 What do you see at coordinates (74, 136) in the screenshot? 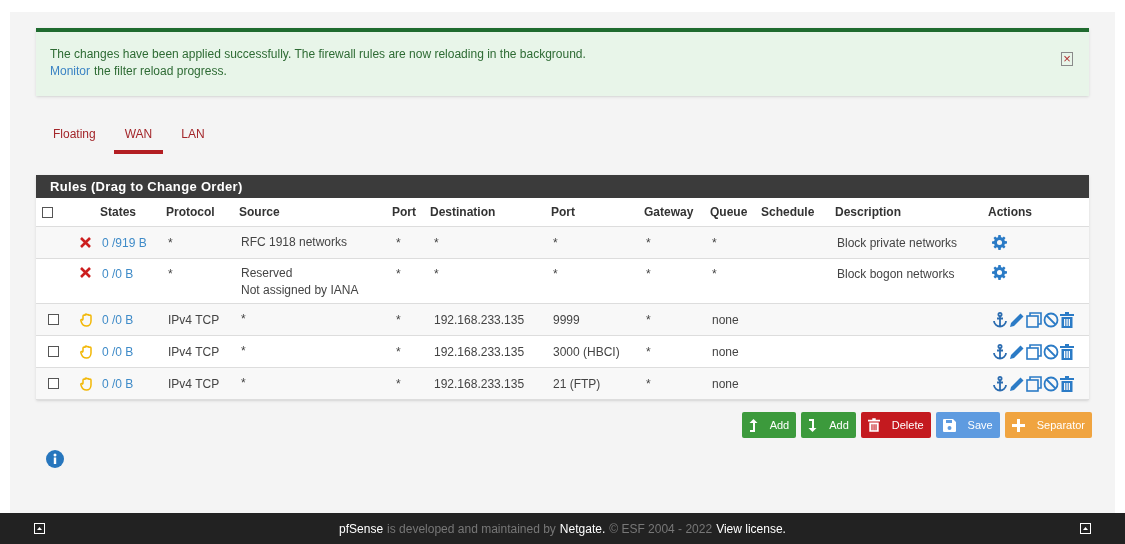
I see `tab: Floating` at bounding box center [74, 136].